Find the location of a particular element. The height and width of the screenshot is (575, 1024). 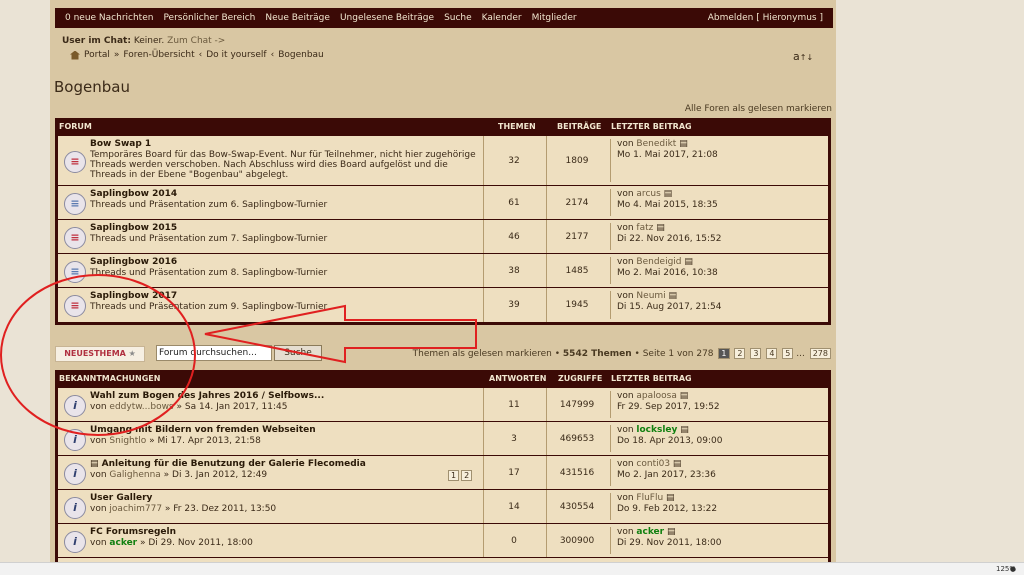

last-post-user: Benedikt is located at coordinates (656, 144).